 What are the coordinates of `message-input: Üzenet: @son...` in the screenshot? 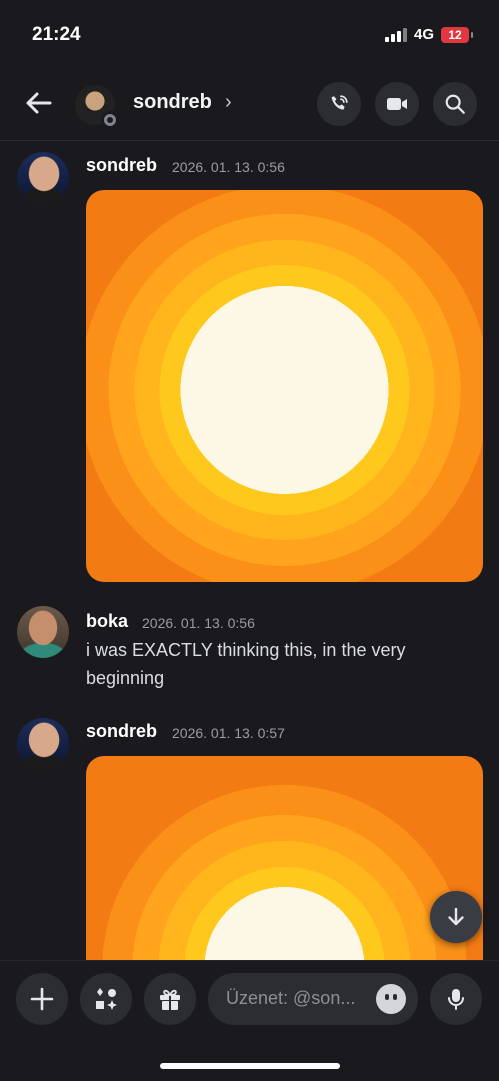 It's located at (313, 999).